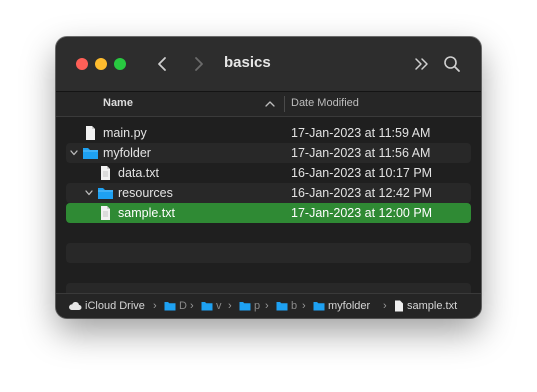 The height and width of the screenshot is (392, 537). I want to click on path-item-truncated: D, so click(175, 306).